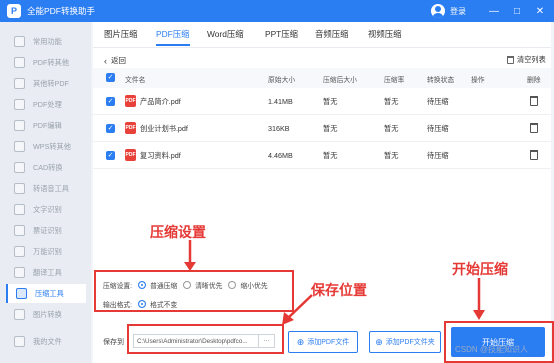 The height and width of the screenshot is (363, 554). Describe the element at coordinates (494, 11) in the screenshot. I see `minimize-icon: —` at that location.